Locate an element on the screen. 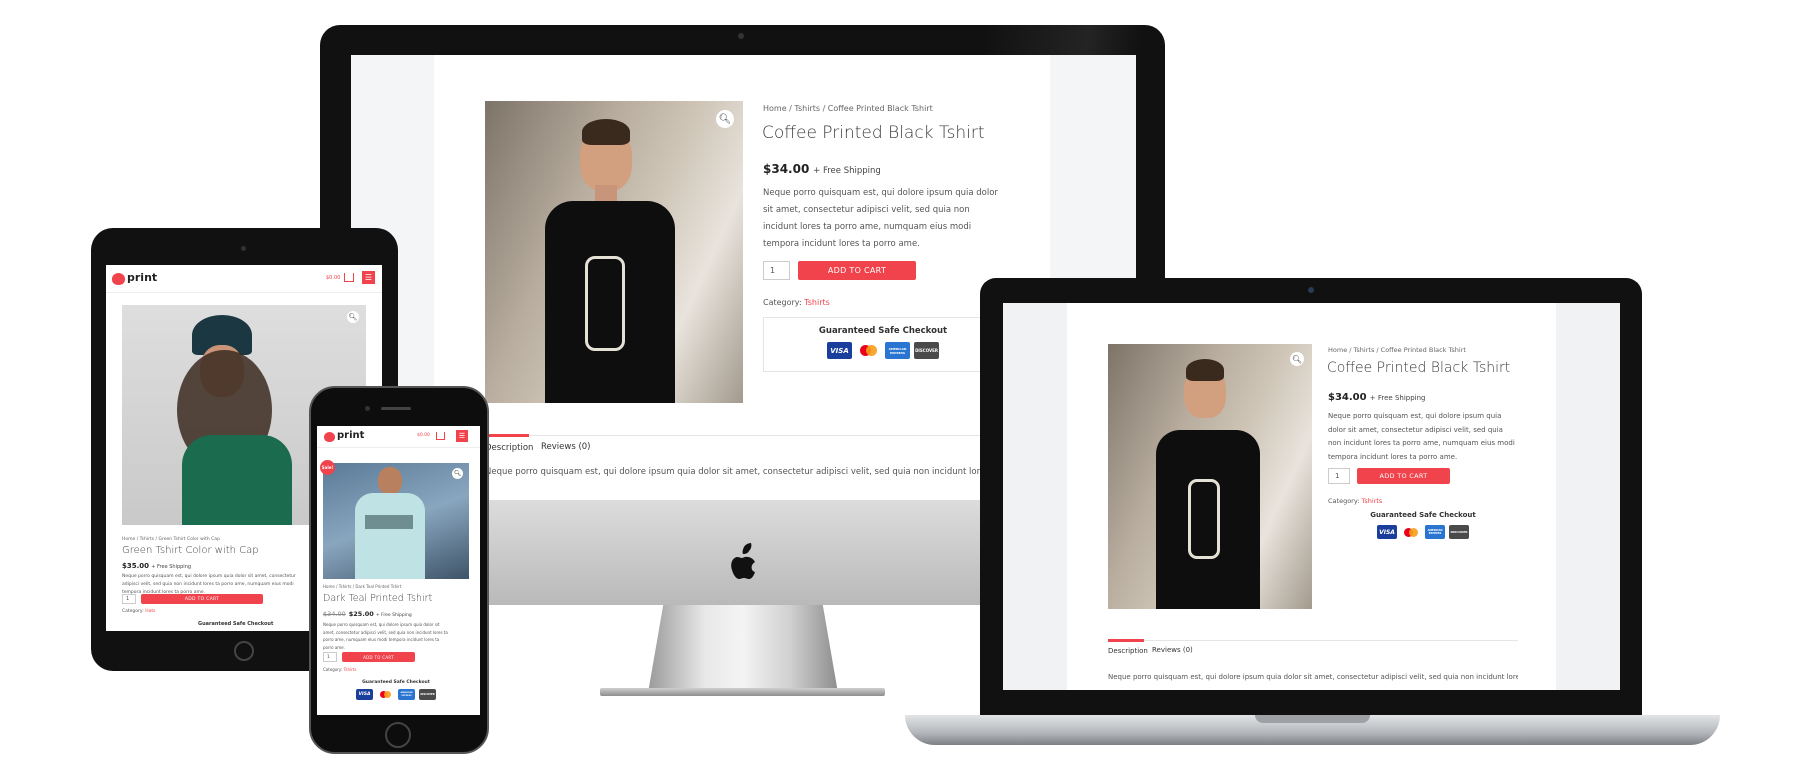 This screenshot has width=1800, height=760. category-row: Category: Hats is located at coordinates (139, 611).